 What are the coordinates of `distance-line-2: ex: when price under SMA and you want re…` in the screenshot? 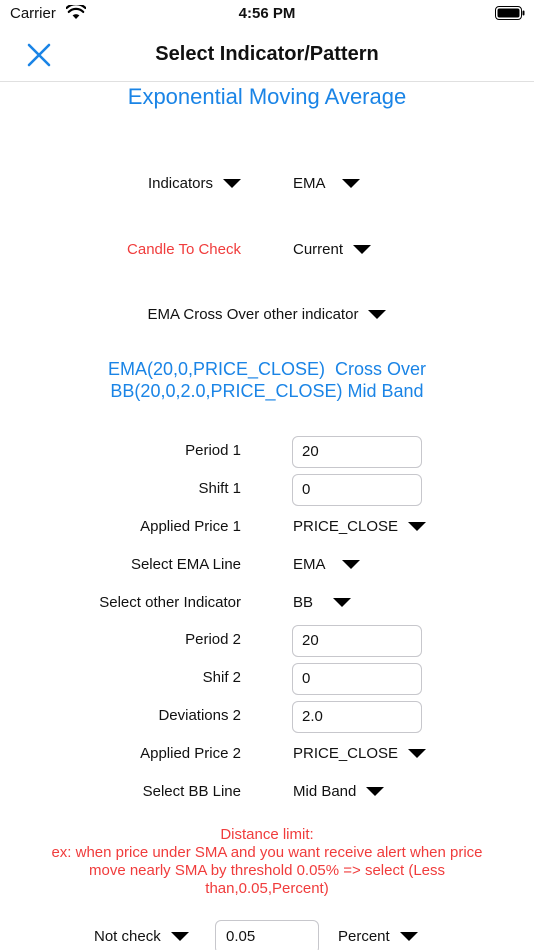 It's located at (267, 852).